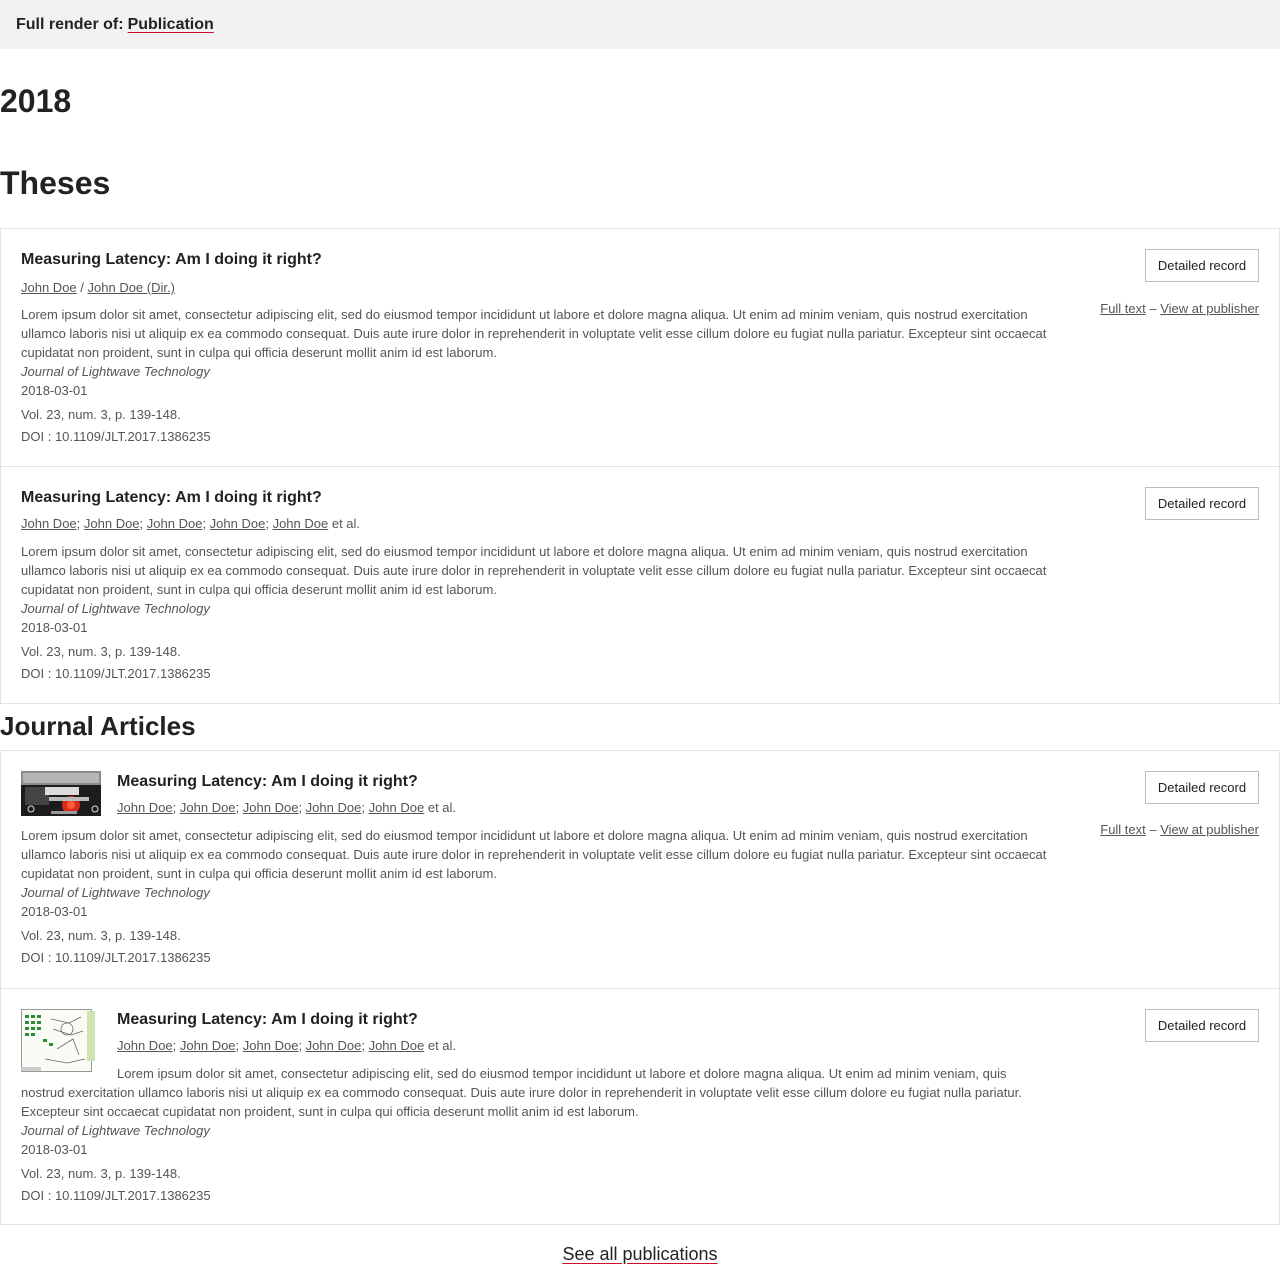  I want to click on full-render-label: Full render of:, so click(70, 24).